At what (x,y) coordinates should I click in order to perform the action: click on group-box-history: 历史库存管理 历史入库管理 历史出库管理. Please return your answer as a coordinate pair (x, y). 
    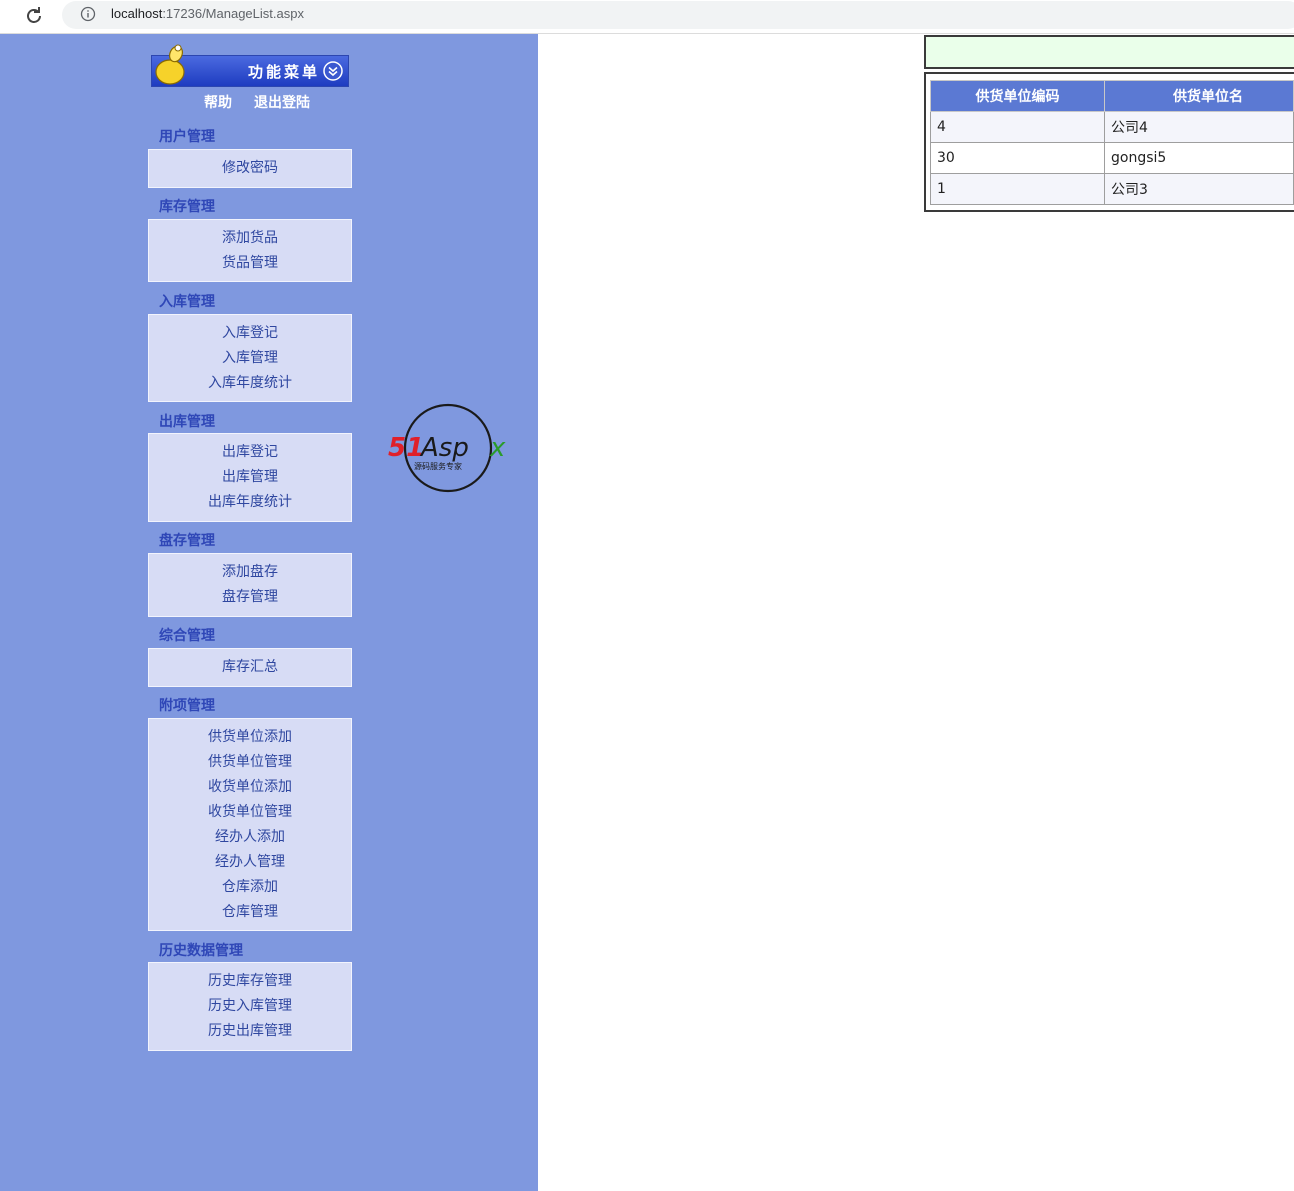
    Looking at the image, I should click on (250, 1006).